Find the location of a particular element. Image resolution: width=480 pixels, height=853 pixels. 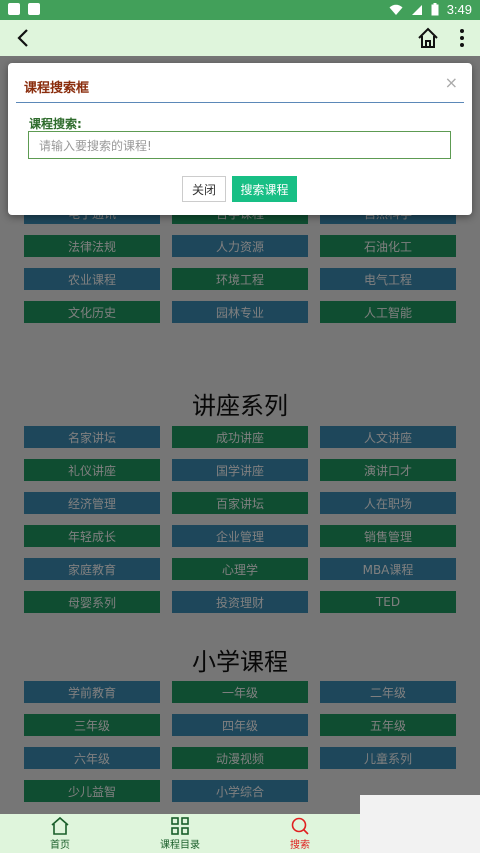

dialog-close-icon: × is located at coordinates (451, 82).